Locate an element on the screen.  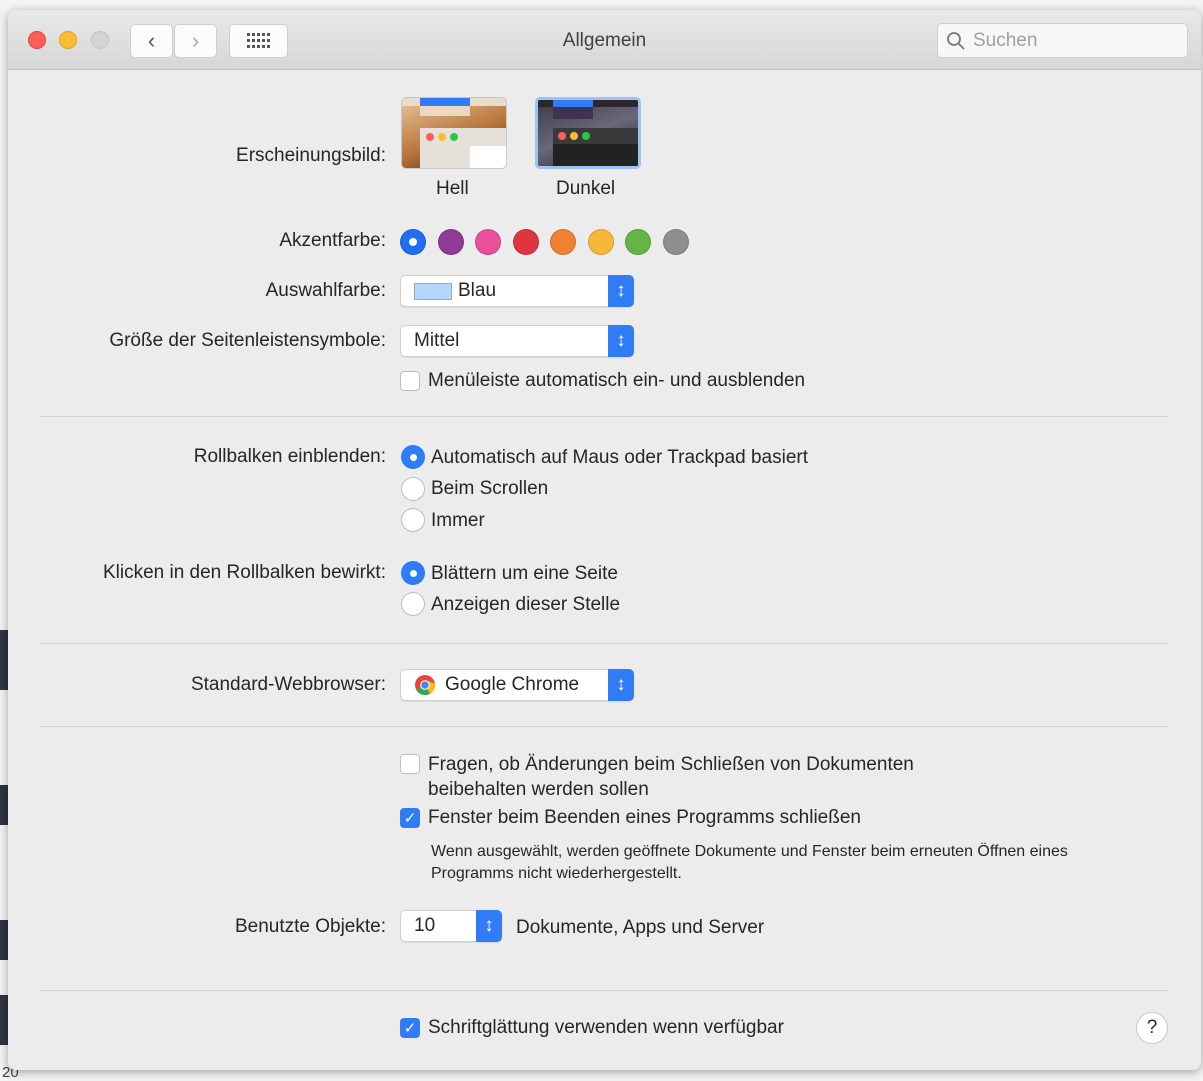
default-browser-select: Google Chrome ↕ is located at coordinates (517, 685).